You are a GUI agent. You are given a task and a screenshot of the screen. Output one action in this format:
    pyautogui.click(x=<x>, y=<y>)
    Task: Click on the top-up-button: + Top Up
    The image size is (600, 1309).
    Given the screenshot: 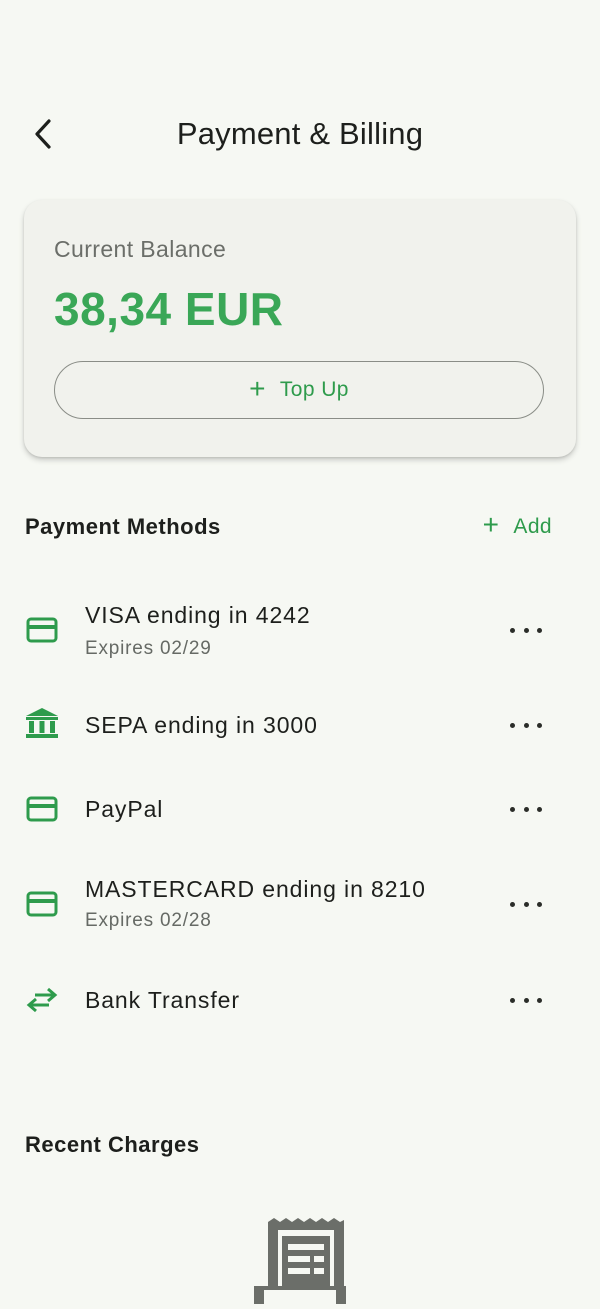 What is the action you would take?
    pyautogui.click(x=299, y=390)
    